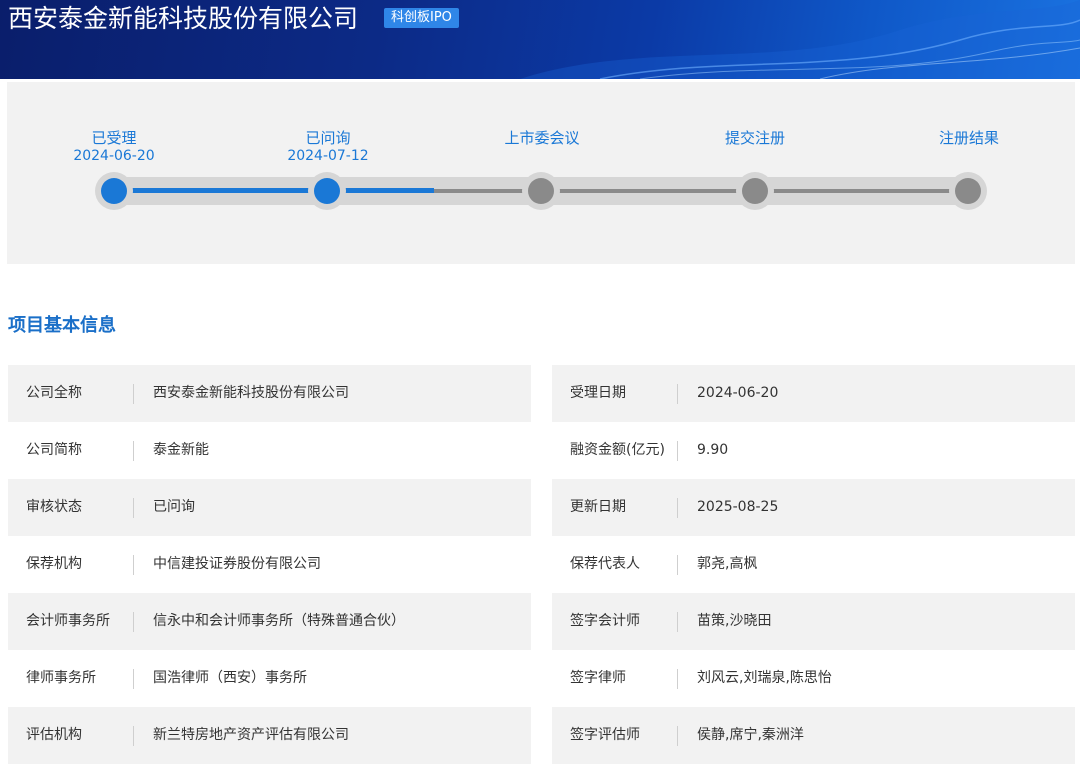 The image size is (1080, 768). What do you see at coordinates (54, 450) in the screenshot?
I see `info-label: 公司简称` at bounding box center [54, 450].